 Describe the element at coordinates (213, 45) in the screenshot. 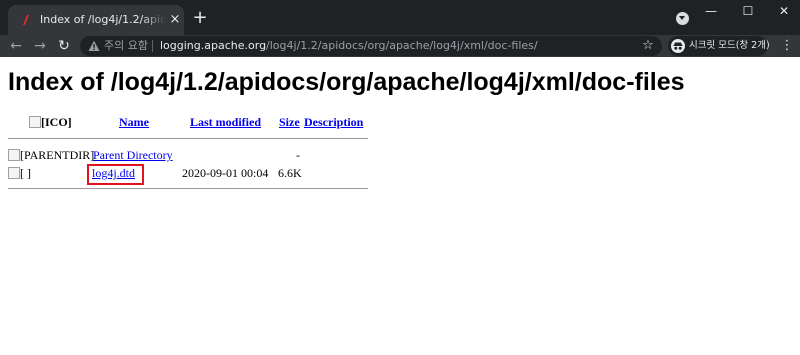

I see `url-host: logging.apache.org` at that location.